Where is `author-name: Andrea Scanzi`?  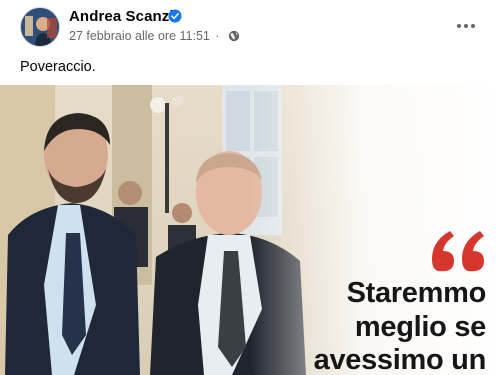 author-name: Andrea Scanzi is located at coordinates (121, 16).